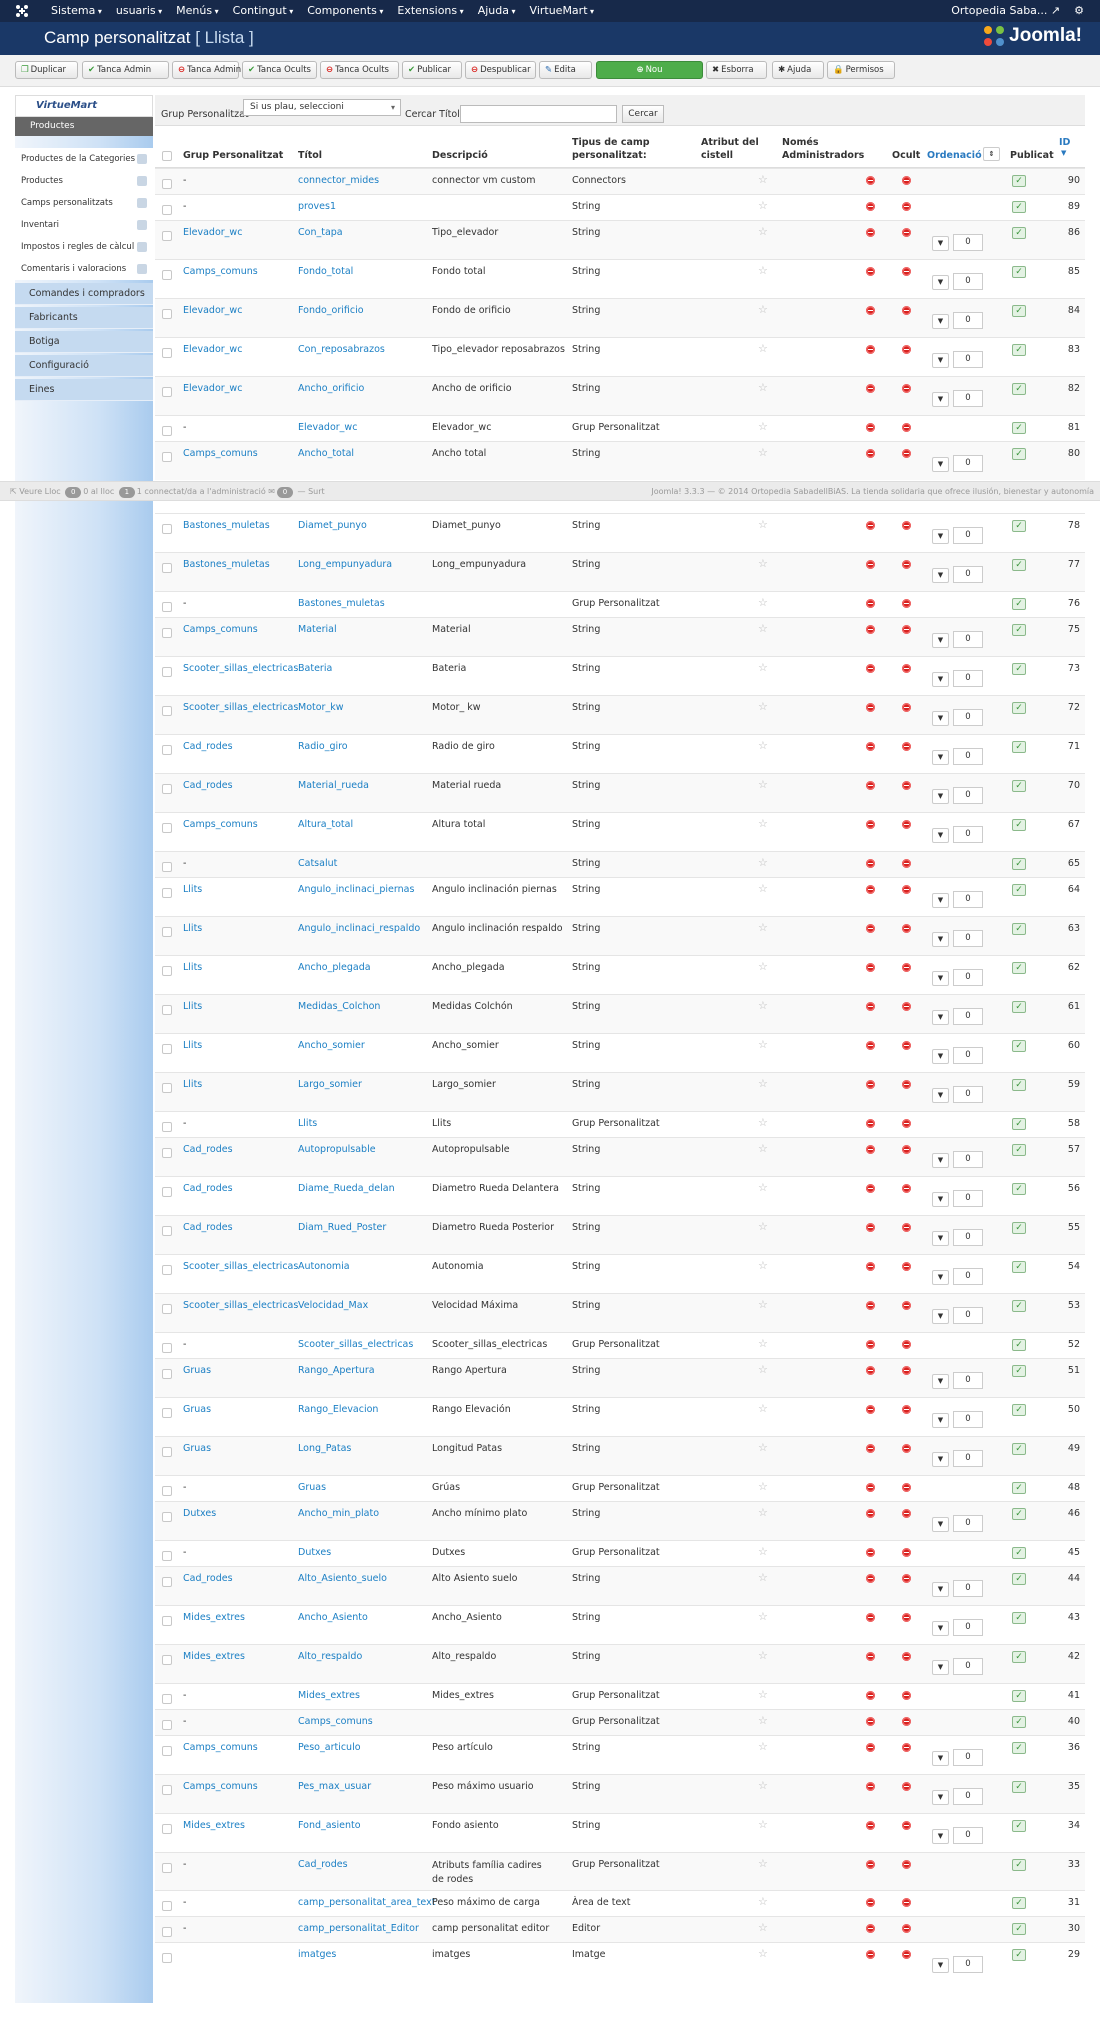  Describe the element at coordinates (125, 70) in the screenshot. I see `toolbar-tanca-admin-button: ✔ Tanca Admin` at that location.